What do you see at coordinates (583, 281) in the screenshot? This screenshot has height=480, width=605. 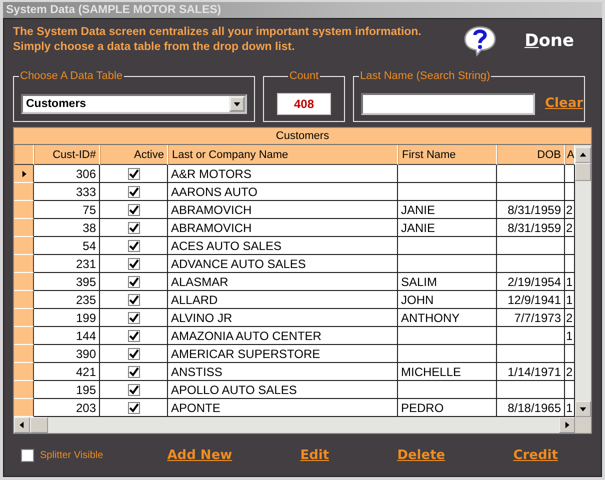 I see `vertical-scrollbar` at bounding box center [583, 281].